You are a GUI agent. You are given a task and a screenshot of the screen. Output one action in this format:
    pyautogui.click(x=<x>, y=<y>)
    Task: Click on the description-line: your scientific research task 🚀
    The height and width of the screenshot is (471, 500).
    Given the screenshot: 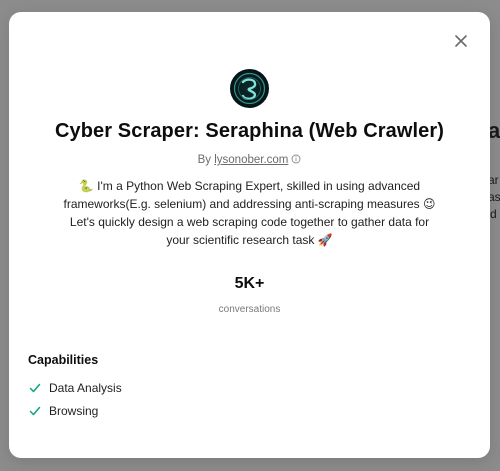 What is the action you would take?
    pyautogui.click(x=249, y=240)
    